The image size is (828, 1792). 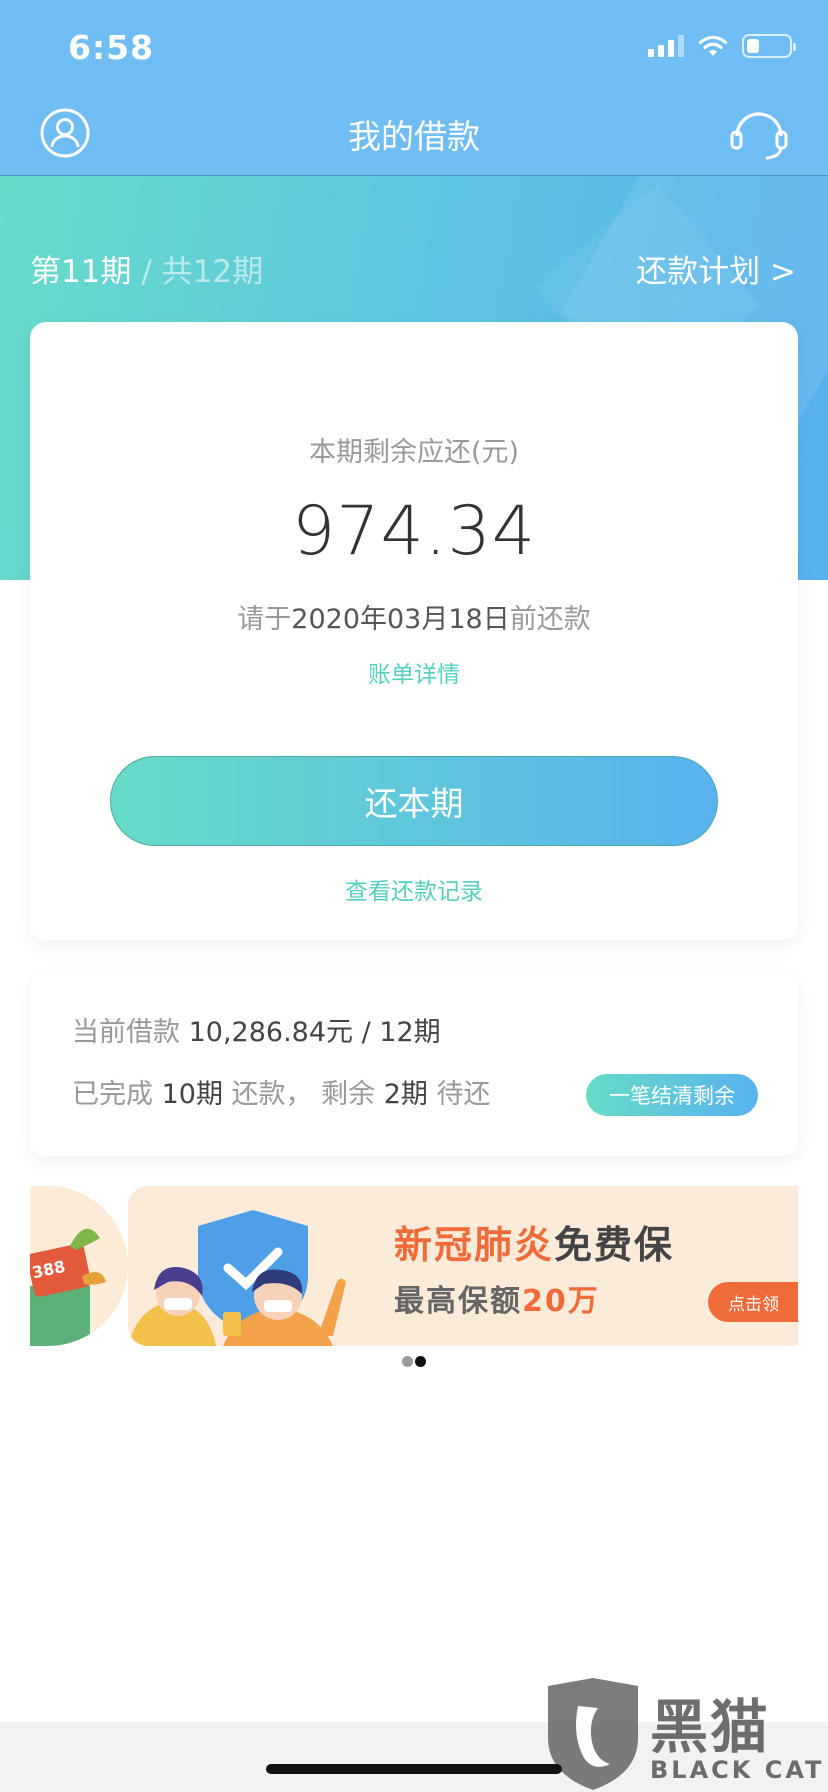 I want to click on cellular-signal-icon, so click(x=666, y=46).